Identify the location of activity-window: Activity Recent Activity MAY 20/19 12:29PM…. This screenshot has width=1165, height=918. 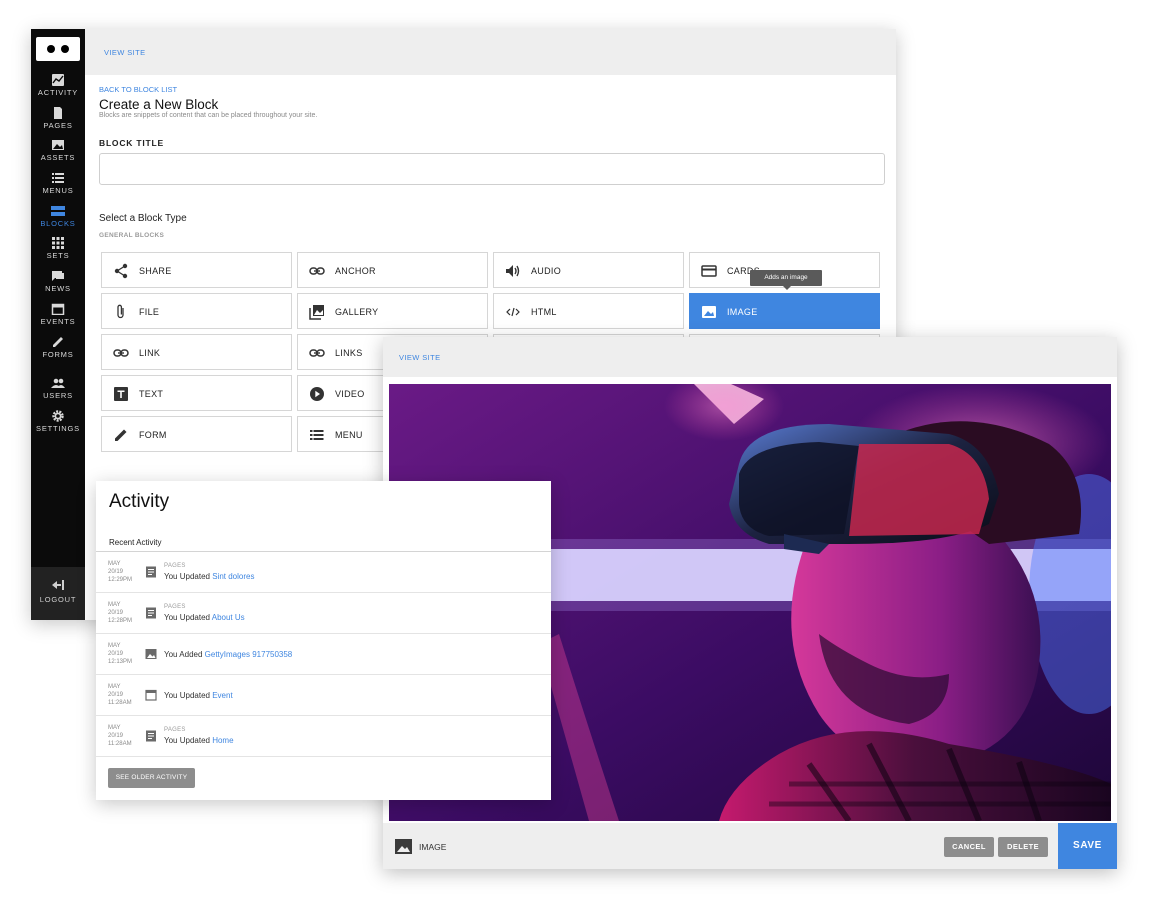
(323, 640).